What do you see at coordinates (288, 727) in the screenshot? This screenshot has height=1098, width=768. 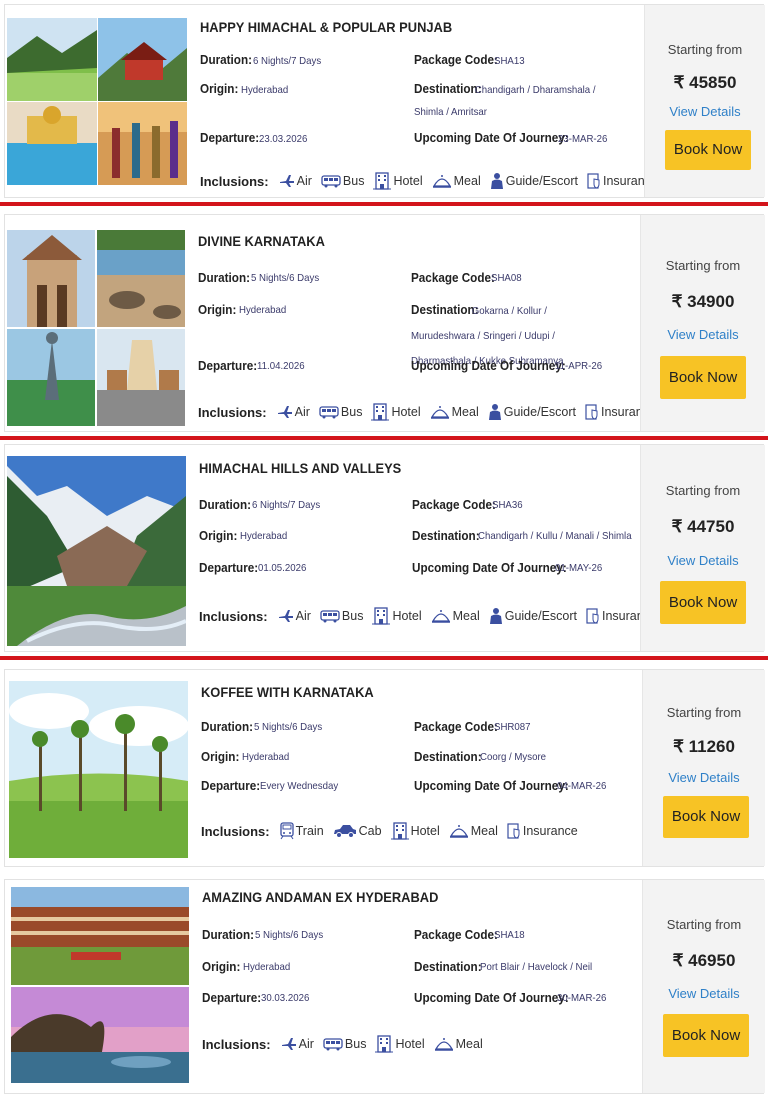 I see `duration-value: 5 Nights/6 Days` at bounding box center [288, 727].